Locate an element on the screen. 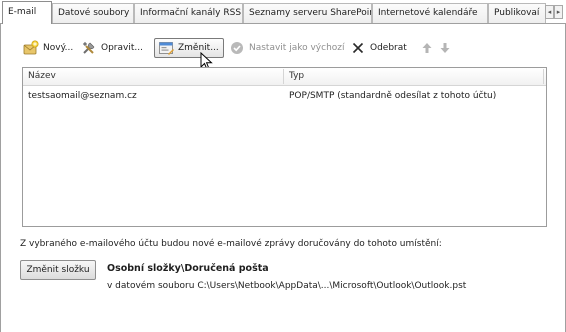 The image size is (566, 332). tab-internet-calendars: Internetové kalendáře is located at coordinates (430, 13).